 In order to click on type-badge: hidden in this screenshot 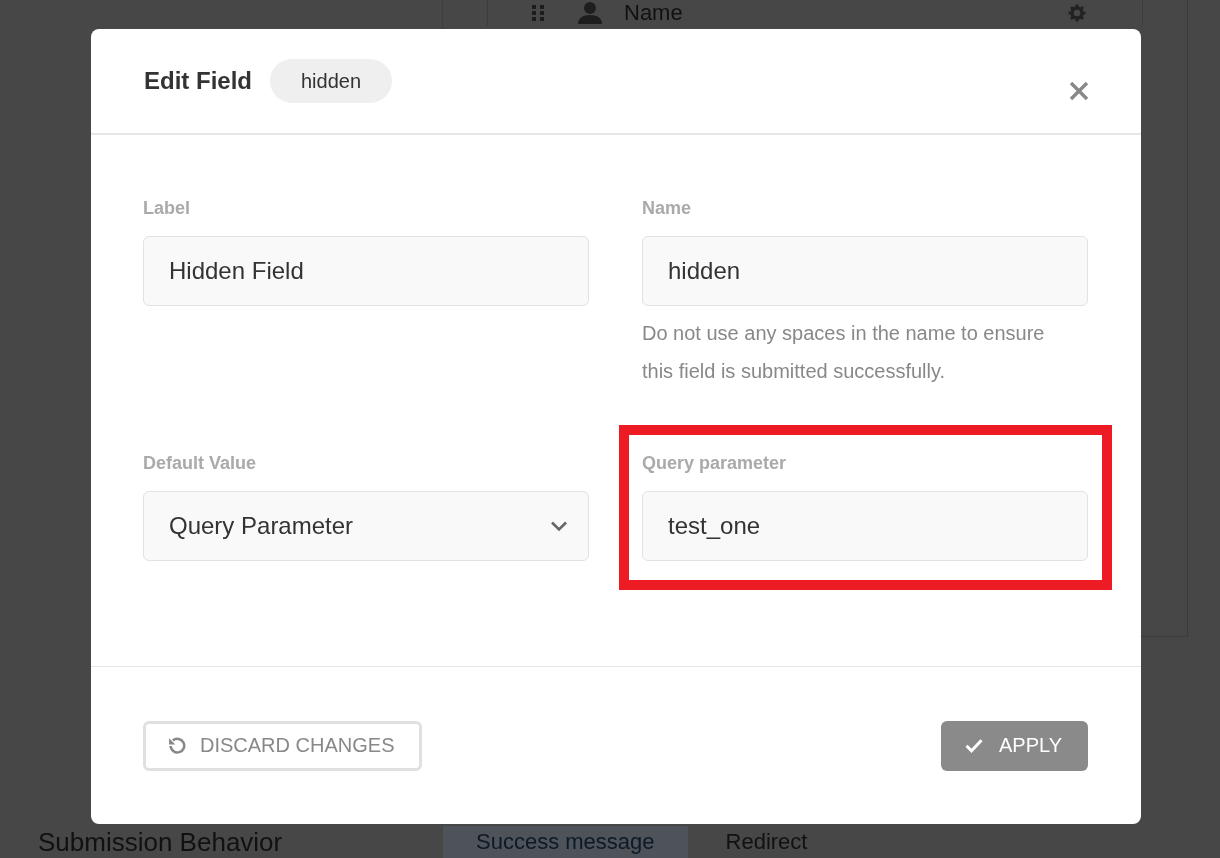, I will do `click(331, 81)`.